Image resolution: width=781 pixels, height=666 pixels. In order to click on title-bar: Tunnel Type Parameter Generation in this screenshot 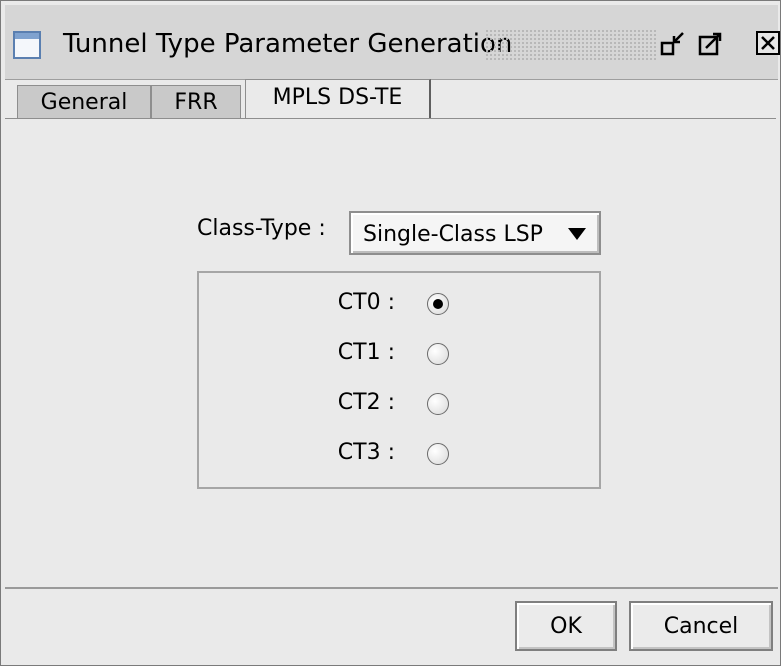, I will do `click(393, 42)`.